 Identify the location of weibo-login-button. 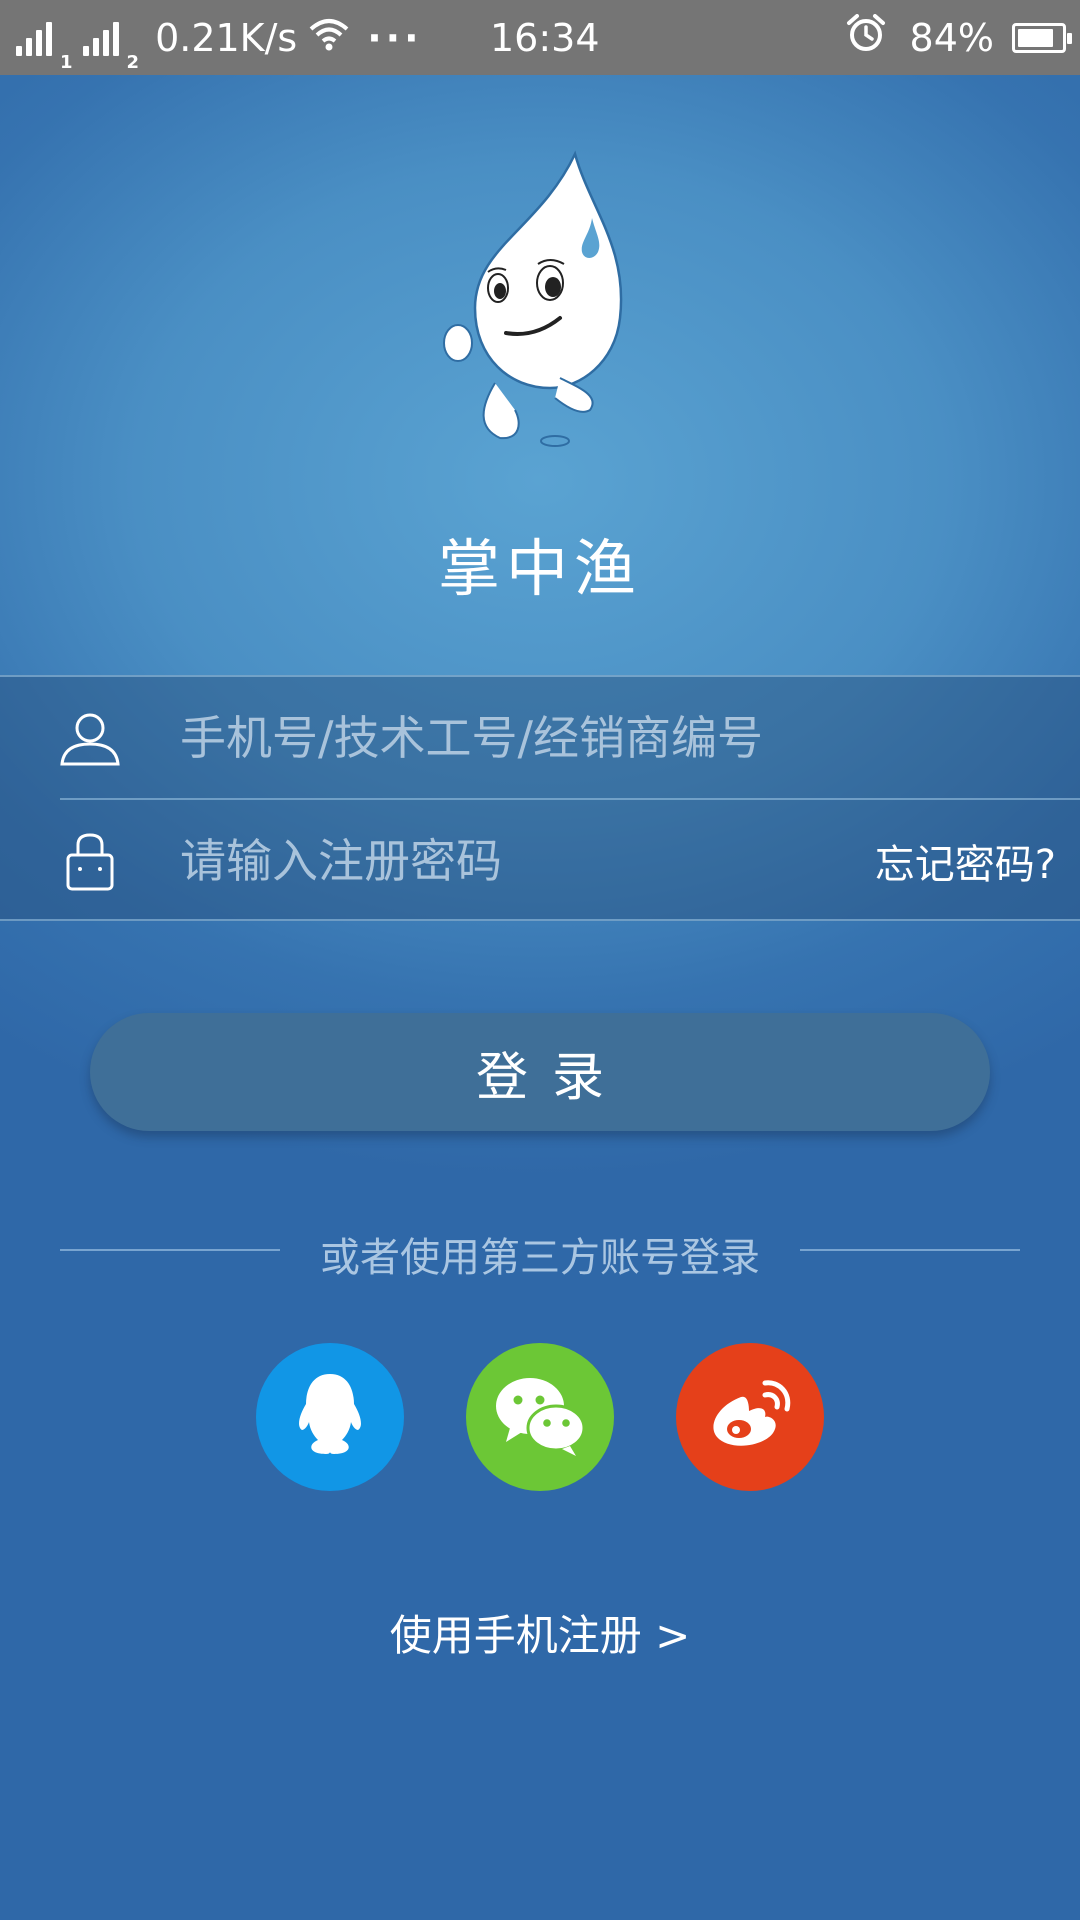
(750, 1417).